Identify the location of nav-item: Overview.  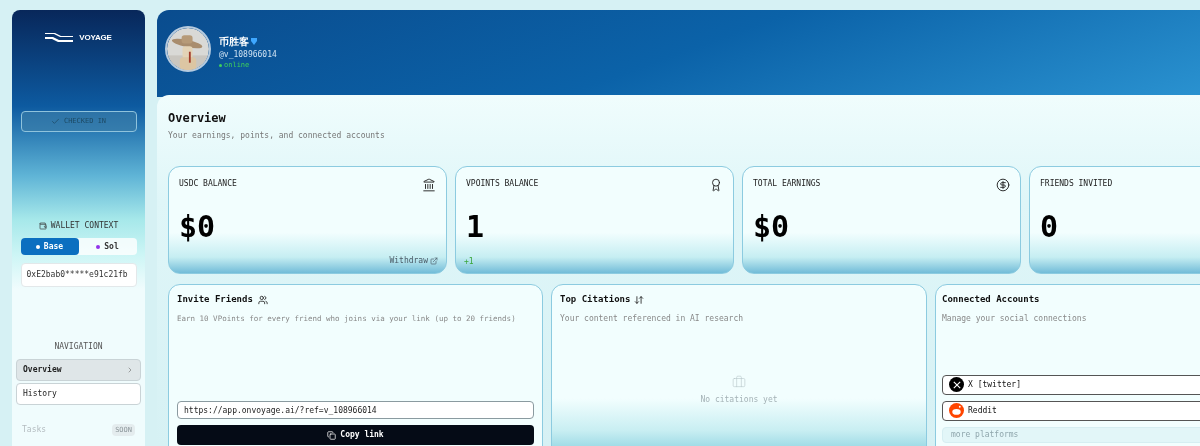
(78, 370).